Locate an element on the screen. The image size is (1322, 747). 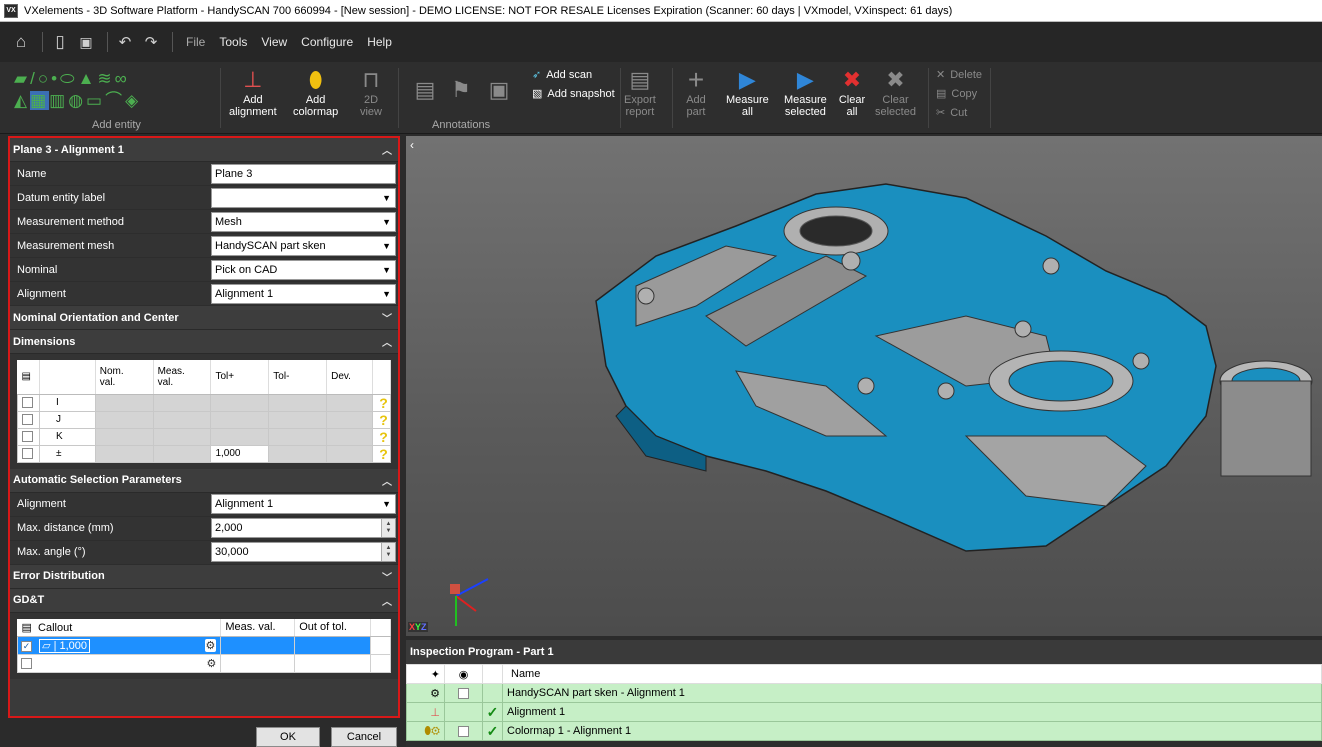
new-document-icon: ▯ is located at coordinates (60, 42).